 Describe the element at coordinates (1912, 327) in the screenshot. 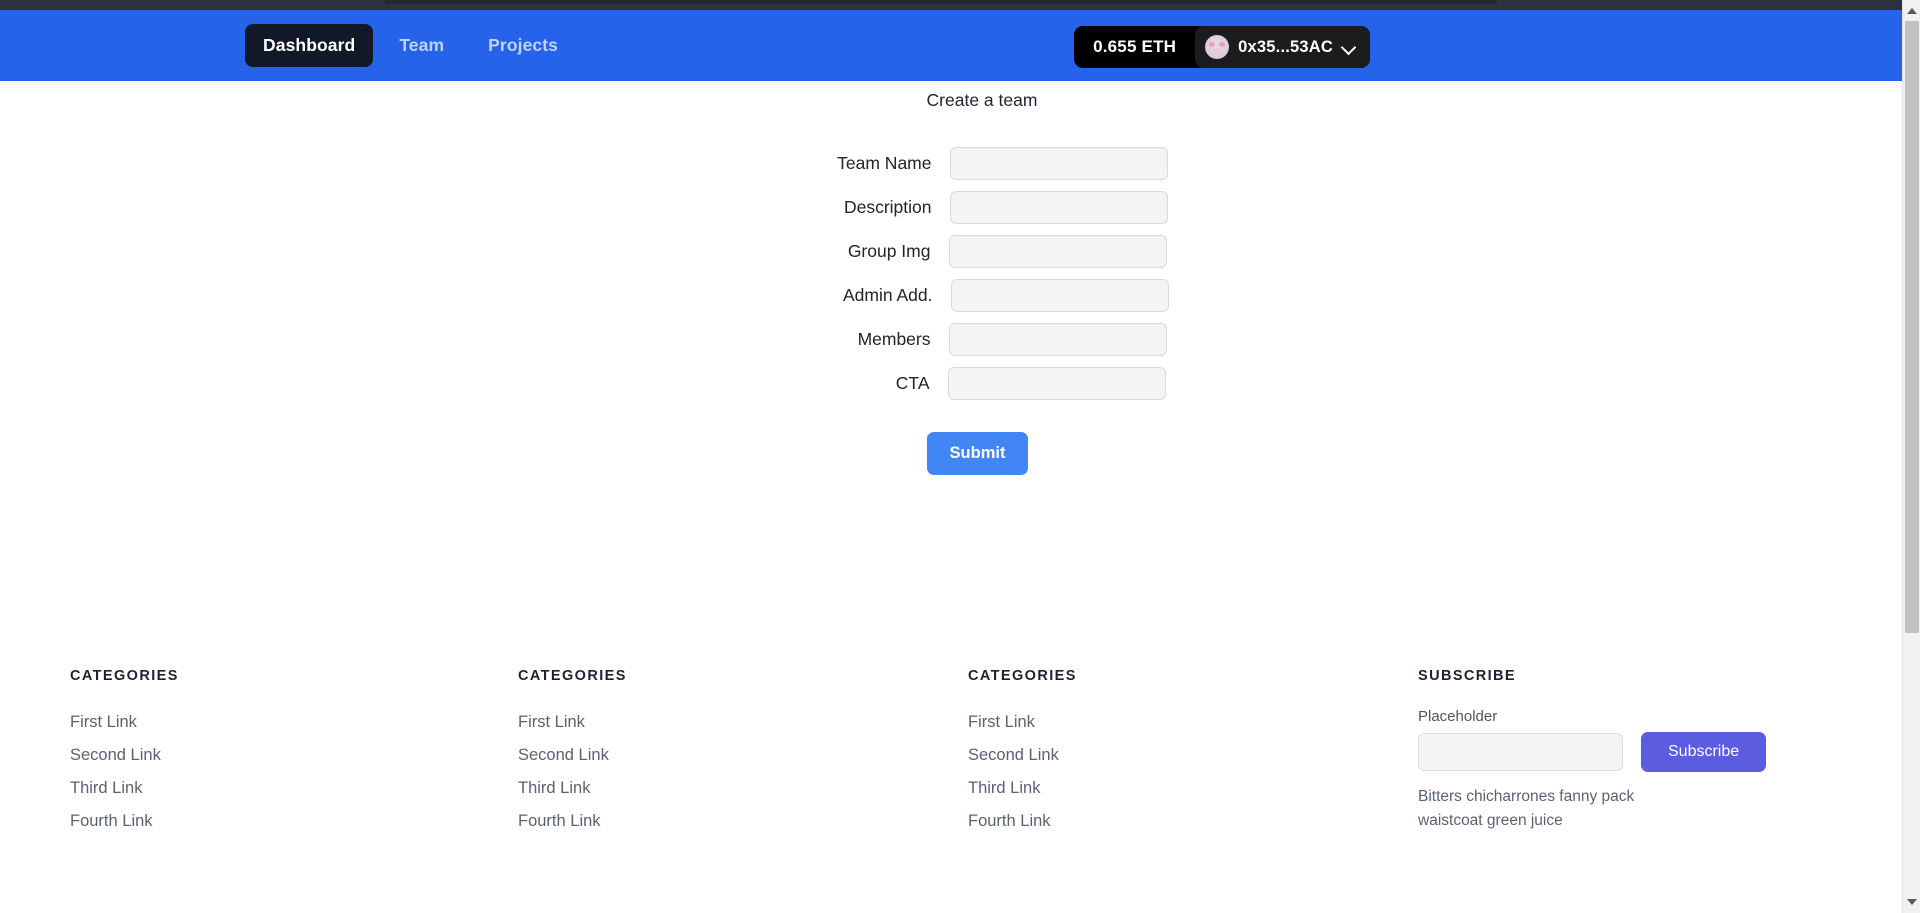

I see `scrollbar-thumb` at that location.